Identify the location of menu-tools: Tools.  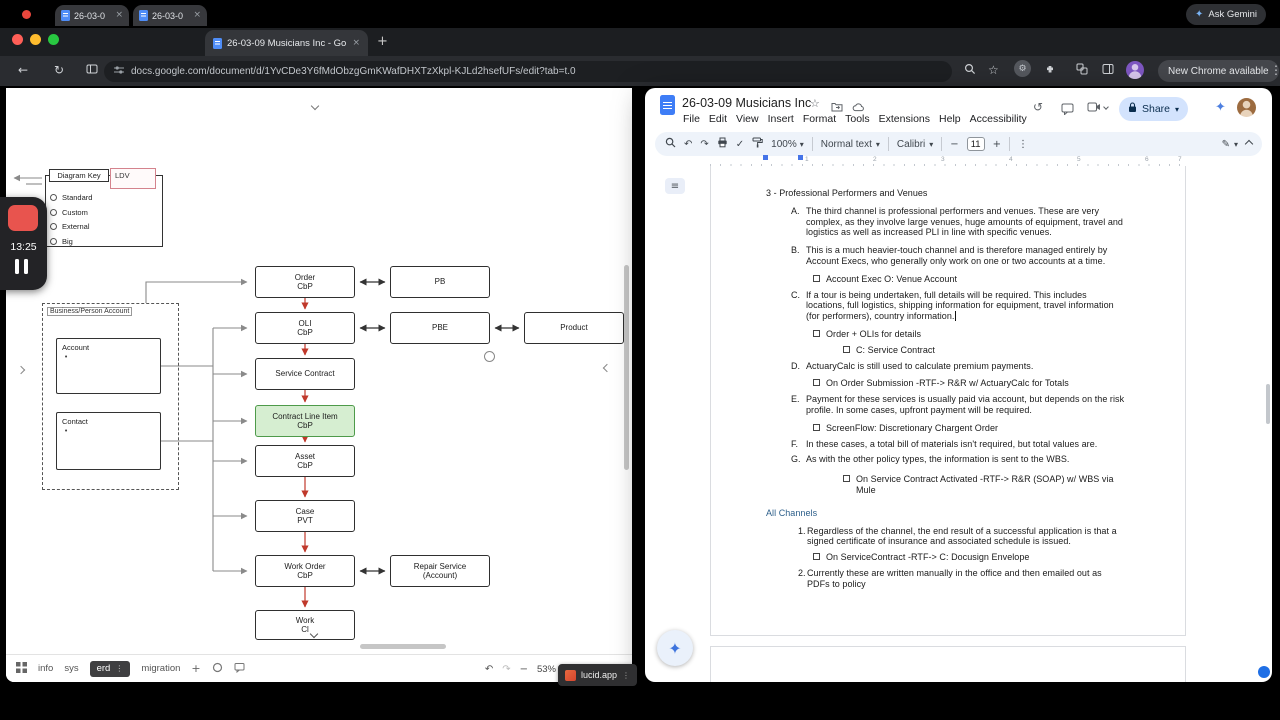
(857, 119).